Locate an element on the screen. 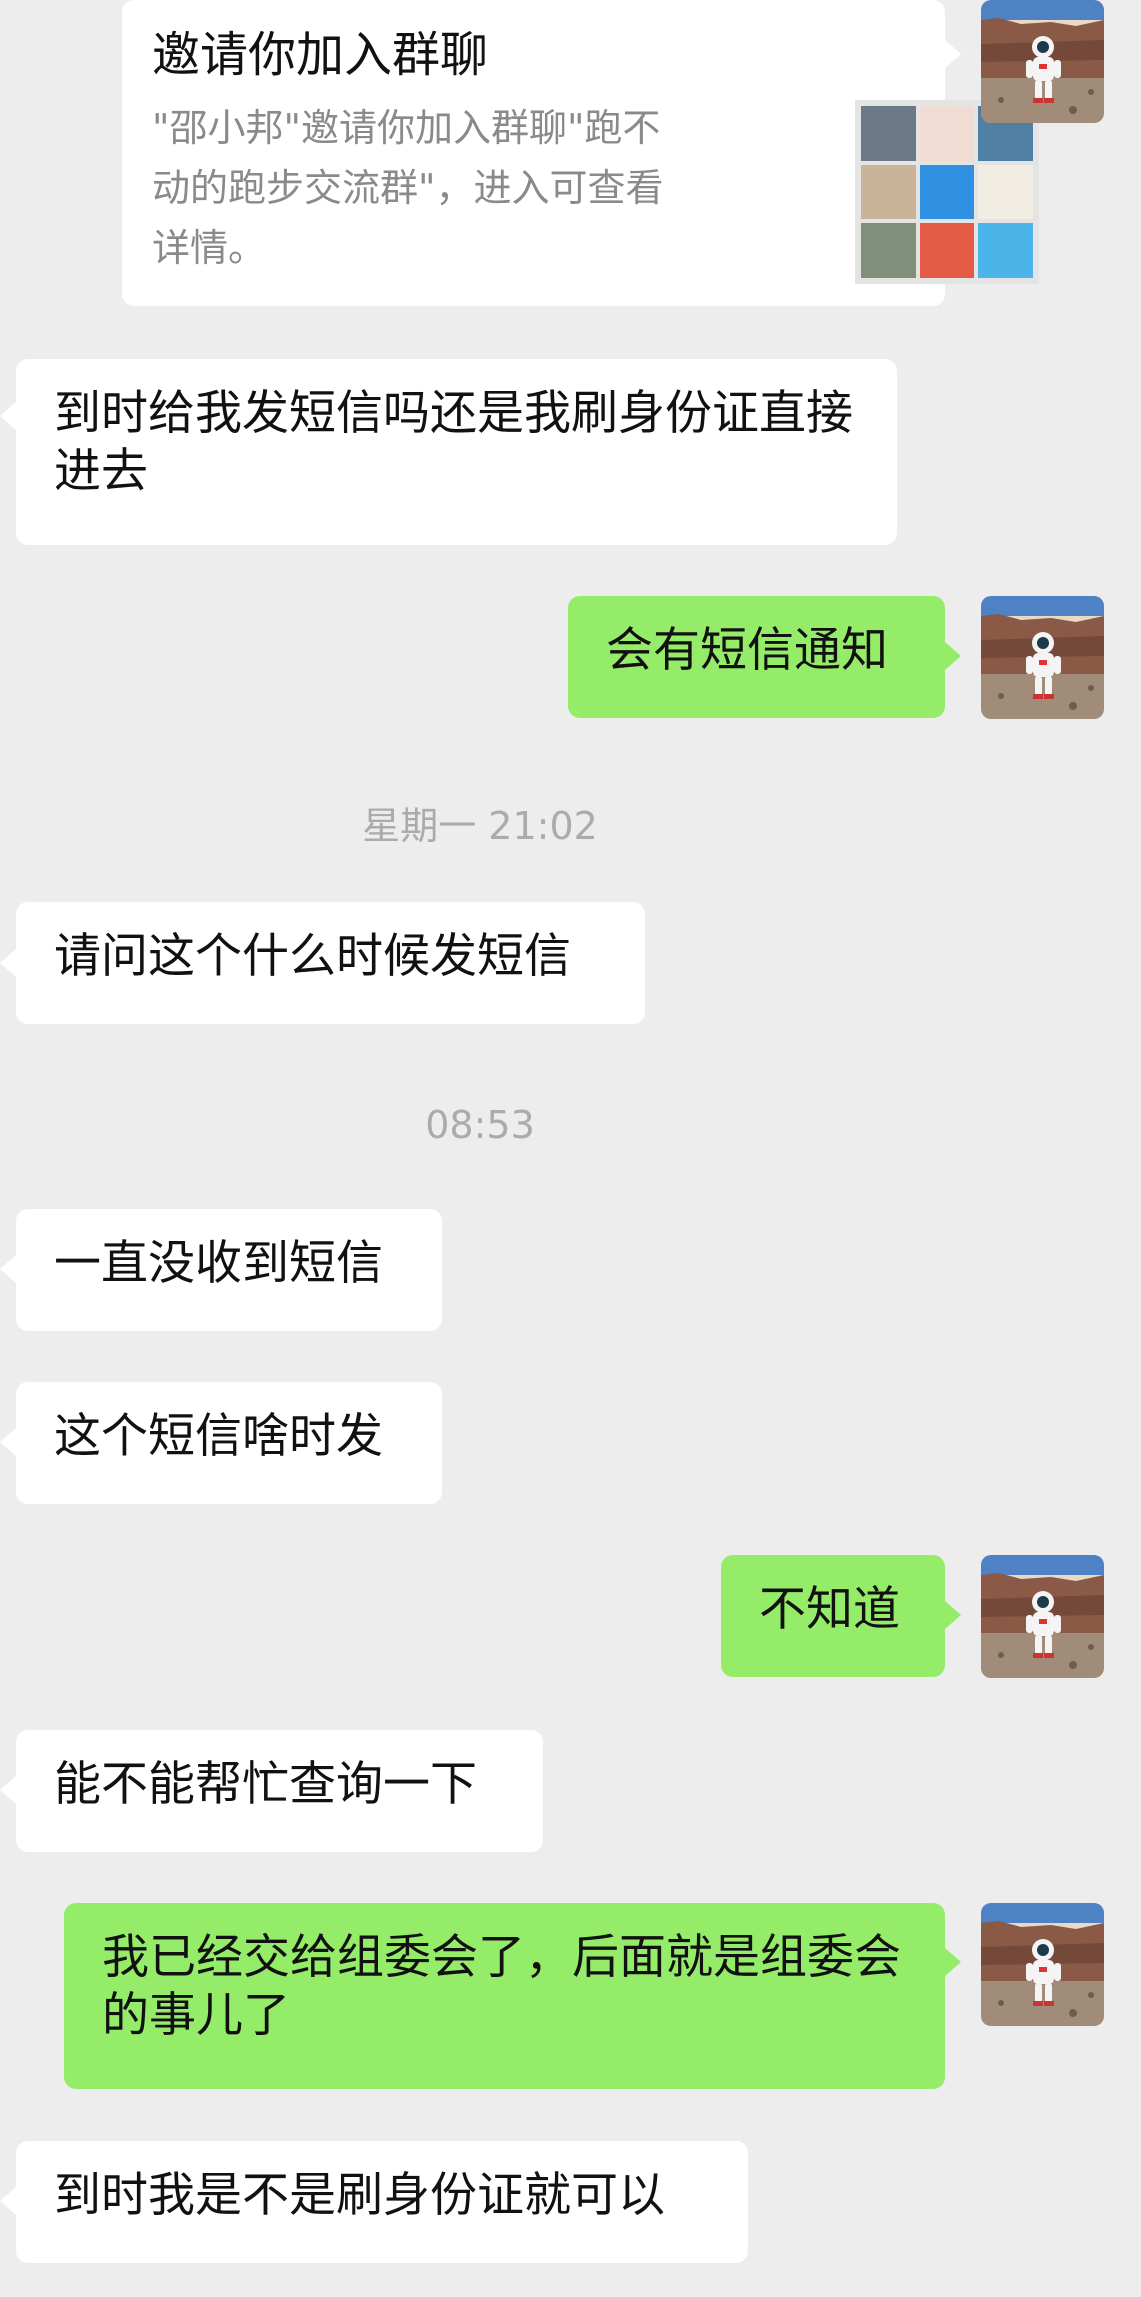 This screenshot has height=2297, width=1141. group-avatar-grid is located at coordinates (947, 192).